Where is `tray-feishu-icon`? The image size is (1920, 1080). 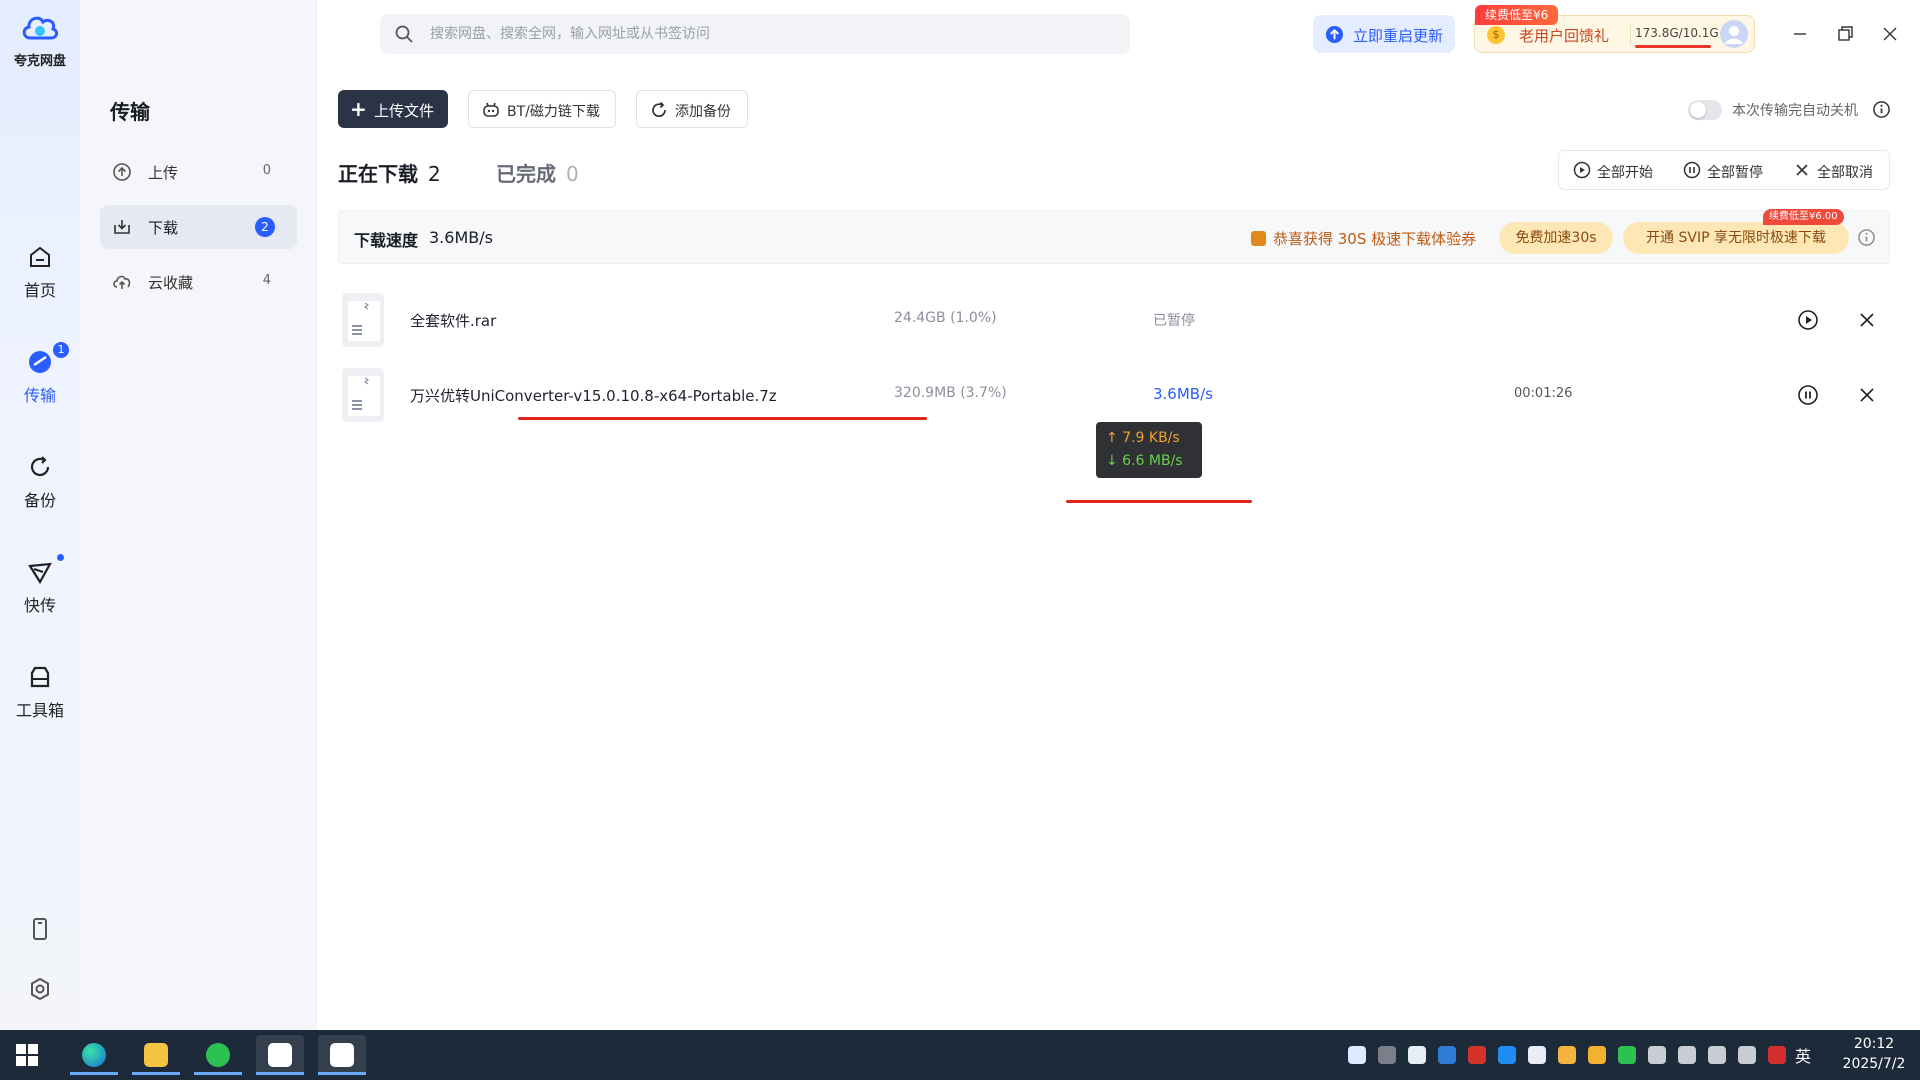
tray-feishu-icon is located at coordinates (1507, 1055).